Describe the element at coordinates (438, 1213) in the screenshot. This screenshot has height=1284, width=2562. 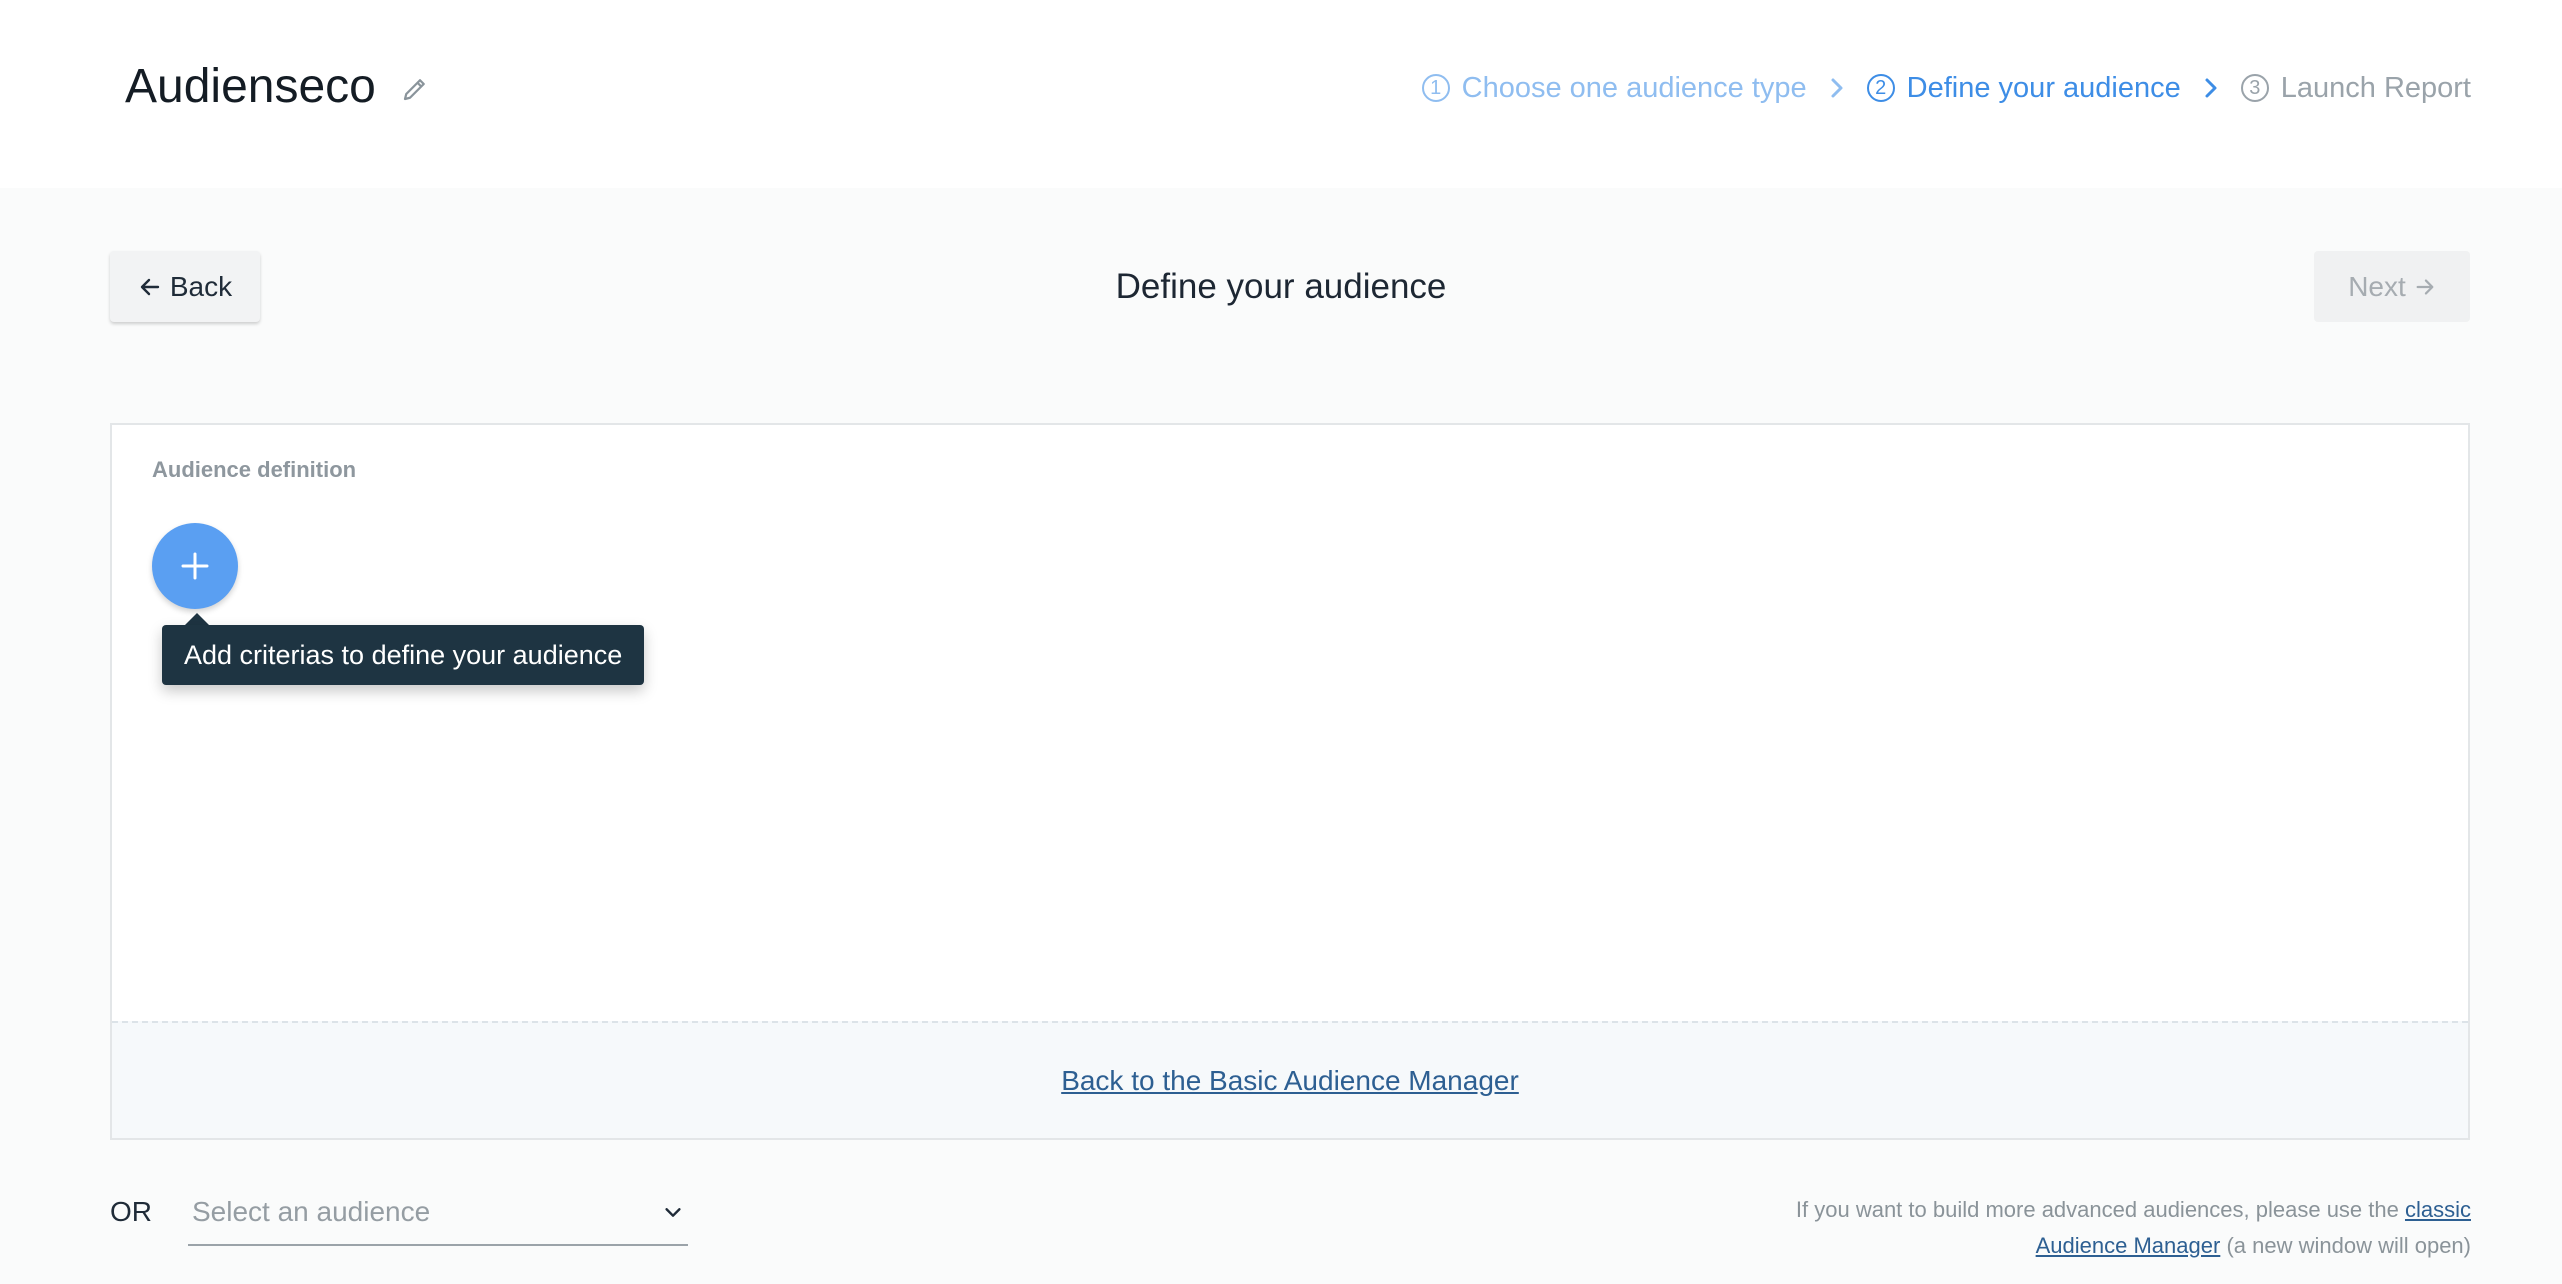
I see `select-audience-dropdown: Select an audience` at that location.